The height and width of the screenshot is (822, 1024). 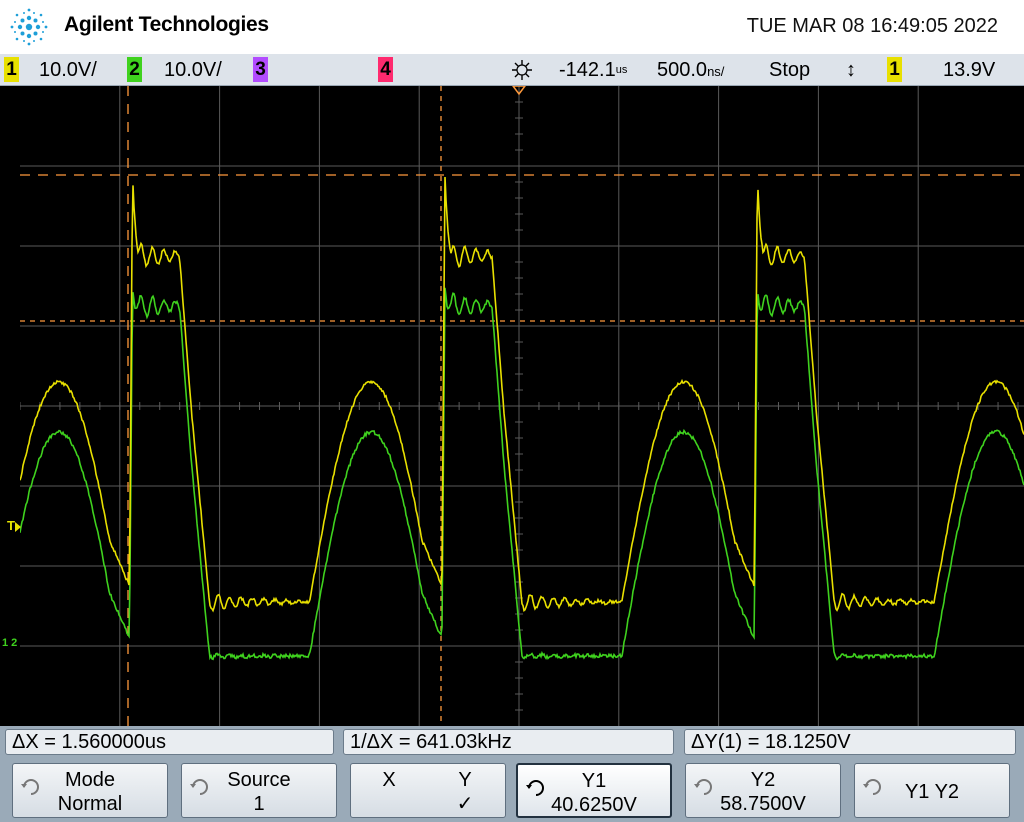 What do you see at coordinates (850, 742) in the screenshot?
I see `delta-y-readout: ΔY(1) = 18.1250V` at bounding box center [850, 742].